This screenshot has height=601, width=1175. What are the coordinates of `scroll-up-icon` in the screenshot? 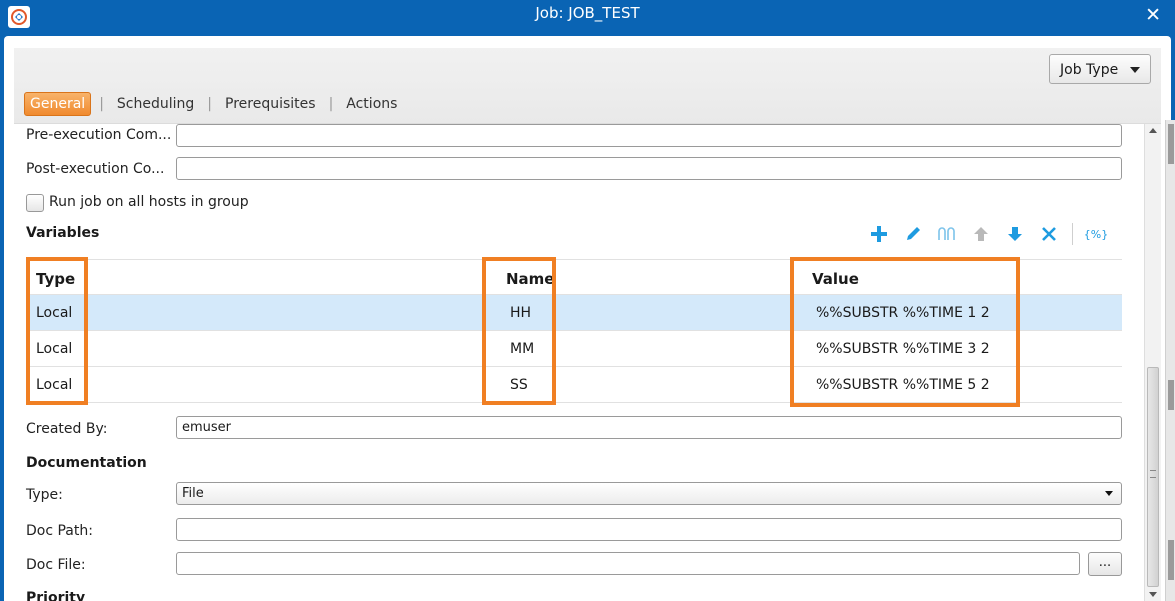 It's located at (1153, 130).